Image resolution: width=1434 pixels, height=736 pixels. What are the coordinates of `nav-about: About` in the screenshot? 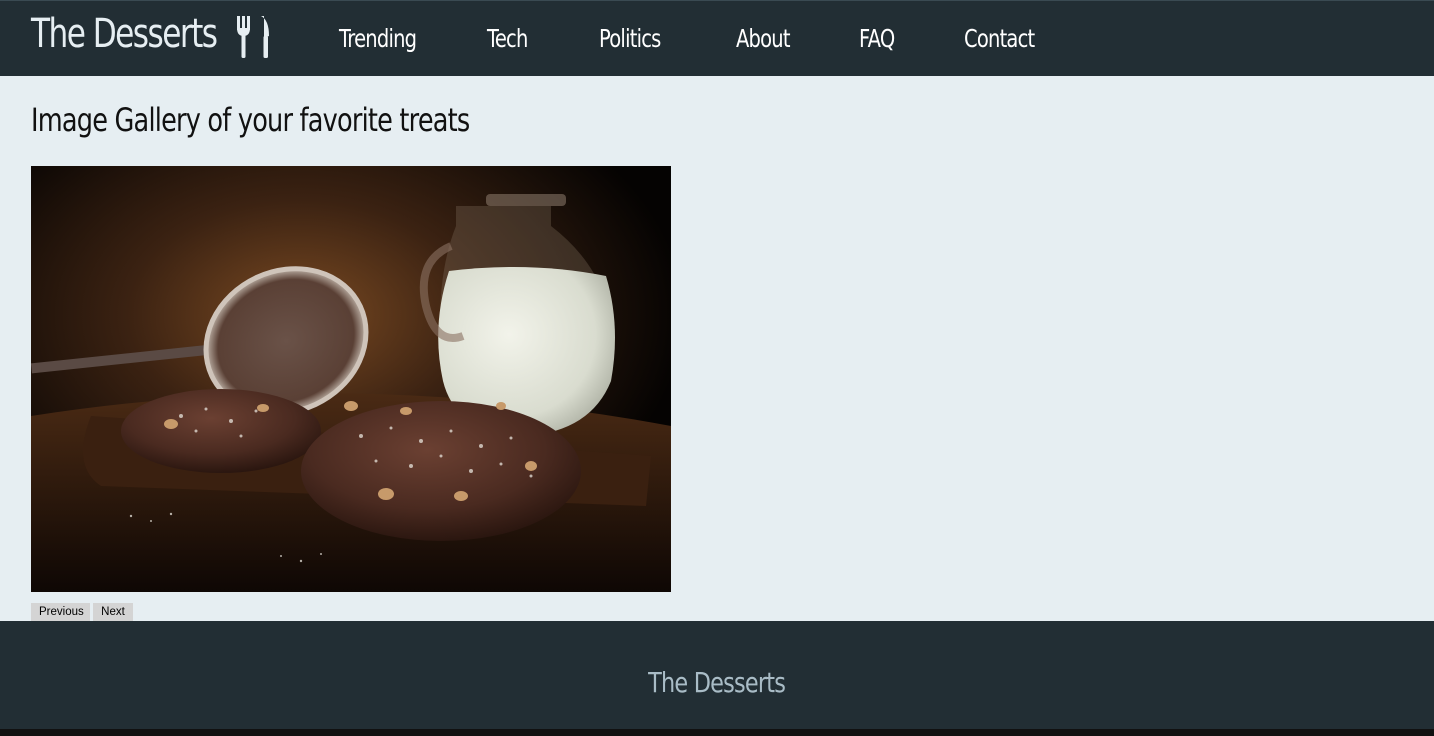 It's located at (763, 38).